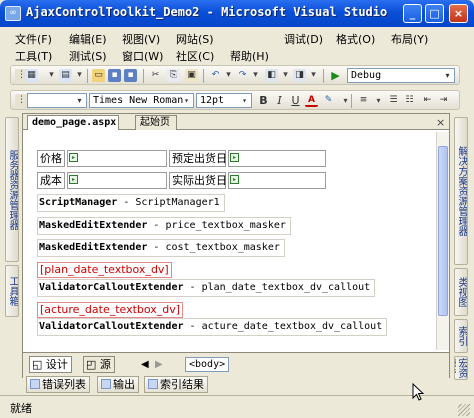  Describe the element at coordinates (141, 39) in the screenshot. I see `menu-view: 视图(V)` at that location.